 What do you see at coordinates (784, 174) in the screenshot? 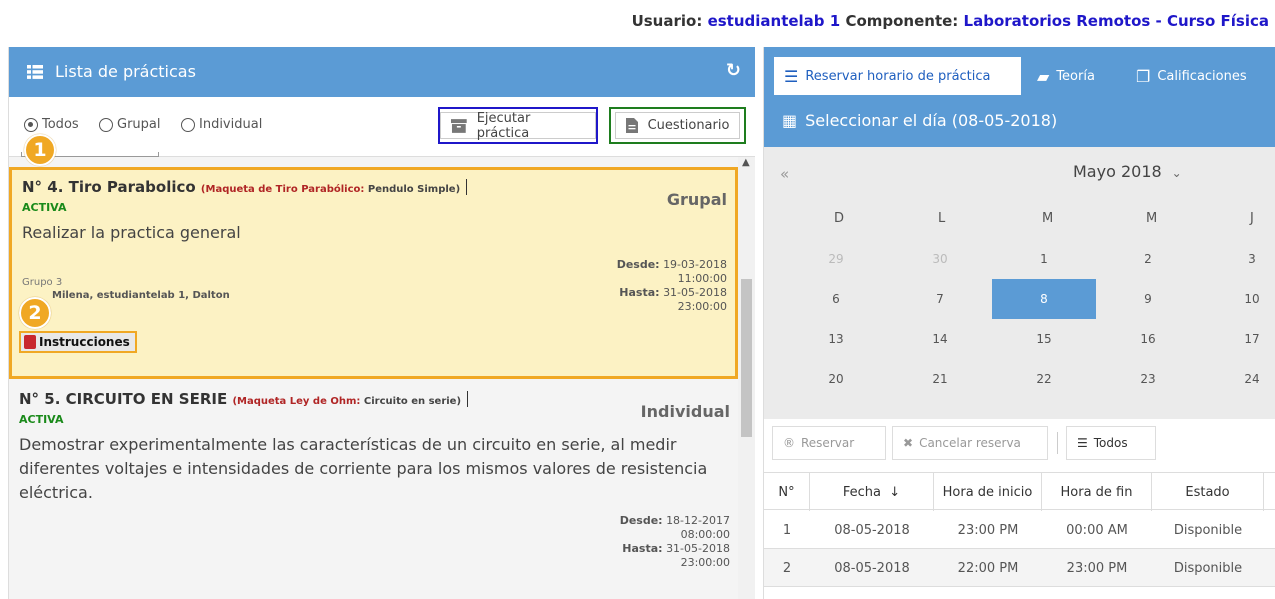
I see `prev-month-button: «` at bounding box center [784, 174].